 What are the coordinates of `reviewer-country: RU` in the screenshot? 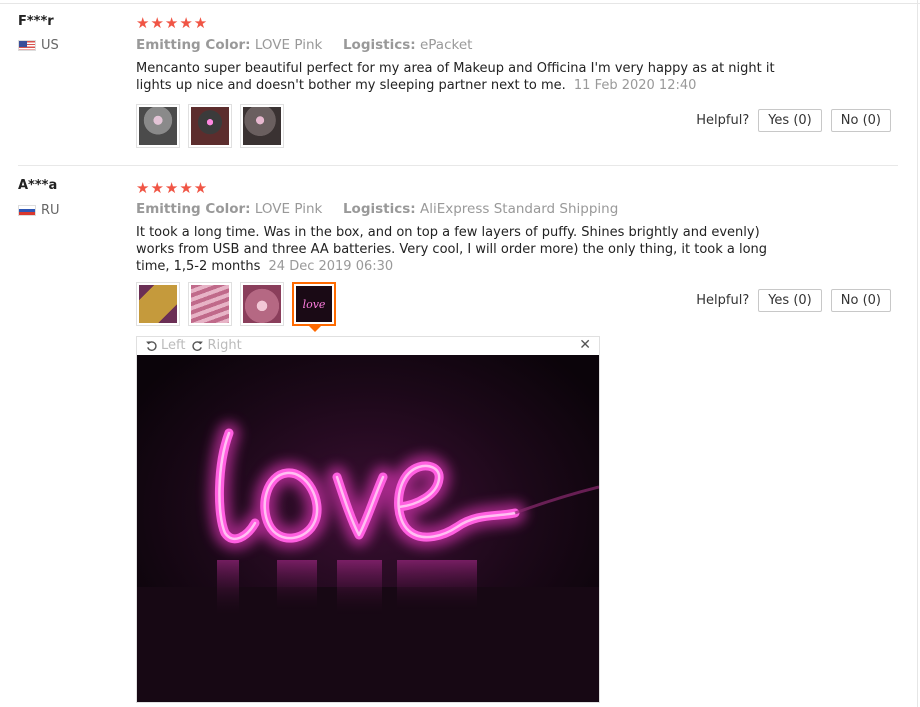 It's located at (39, 210).